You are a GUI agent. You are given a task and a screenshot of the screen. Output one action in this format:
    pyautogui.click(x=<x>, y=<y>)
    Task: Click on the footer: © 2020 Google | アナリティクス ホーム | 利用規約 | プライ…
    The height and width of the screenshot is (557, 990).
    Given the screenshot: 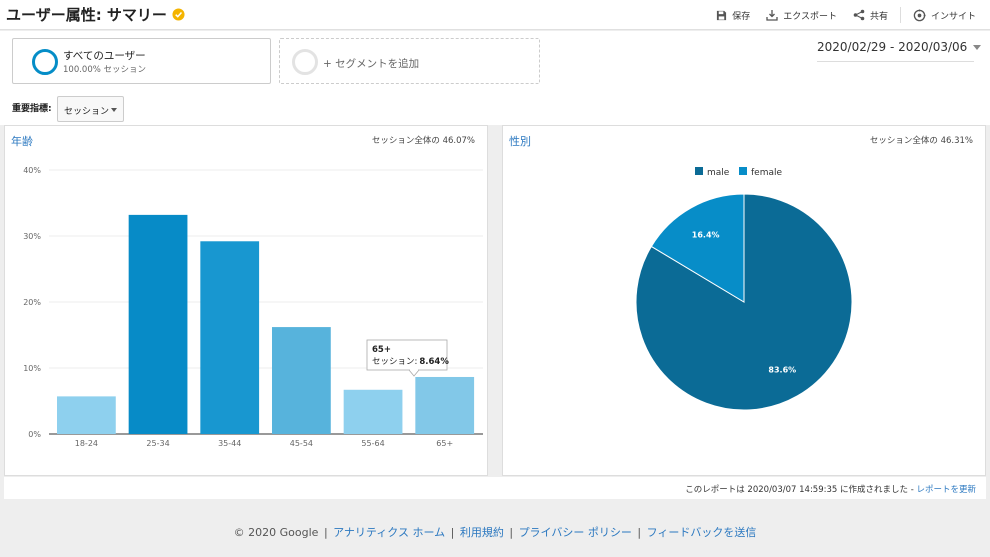 What is the action you would take?
    pyautogui.click(x=495, y=532)
    